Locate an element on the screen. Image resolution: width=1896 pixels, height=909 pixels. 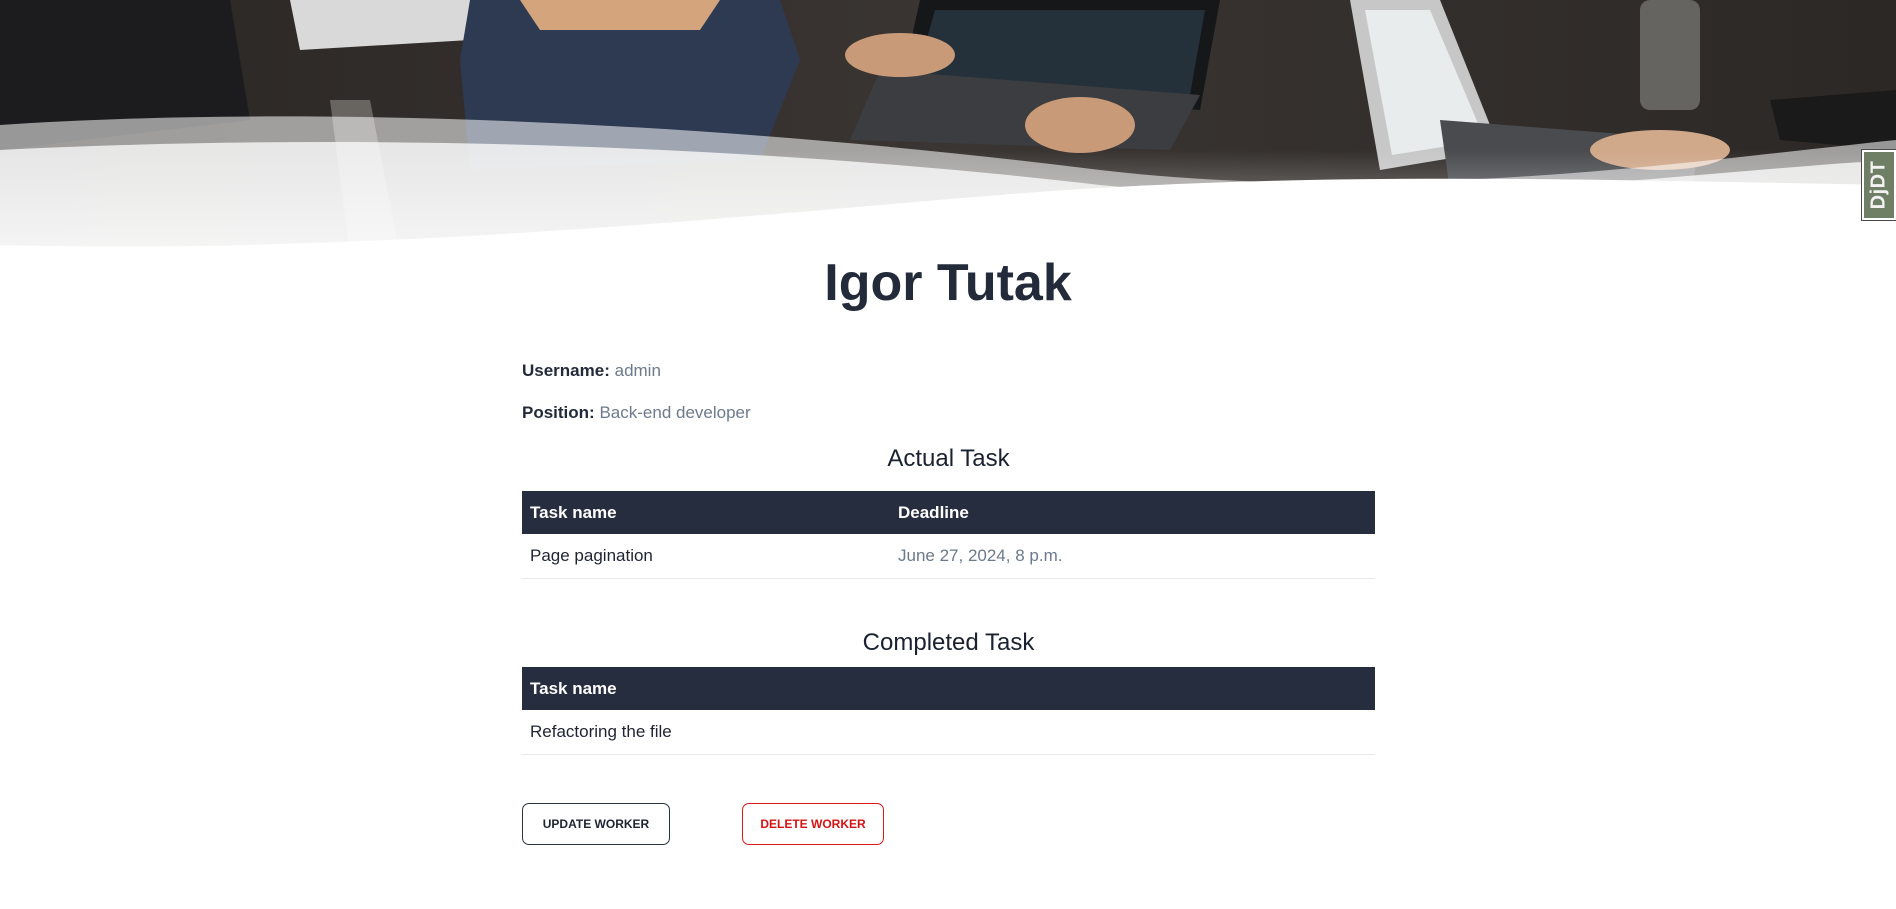
table-header-row: Task name is located at coordinates (948, 688).